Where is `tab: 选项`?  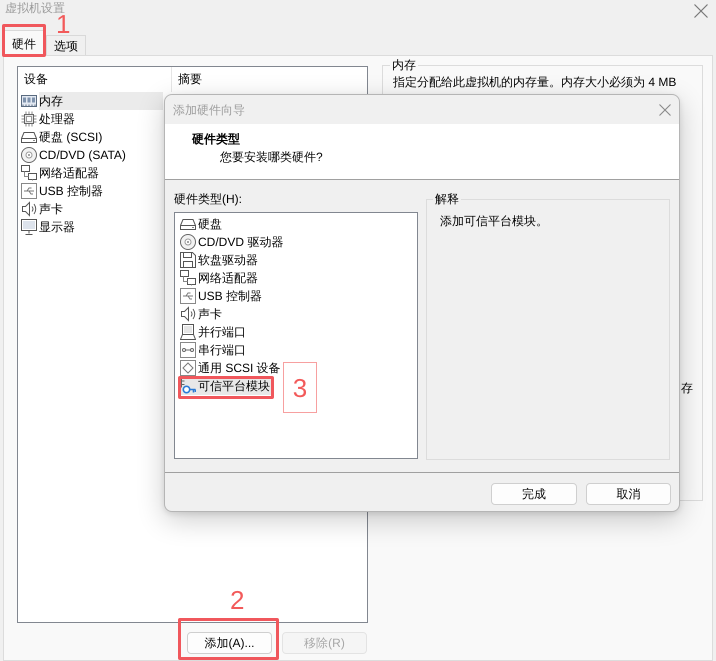
tab: 选项 is located at coordinates (66, 45).